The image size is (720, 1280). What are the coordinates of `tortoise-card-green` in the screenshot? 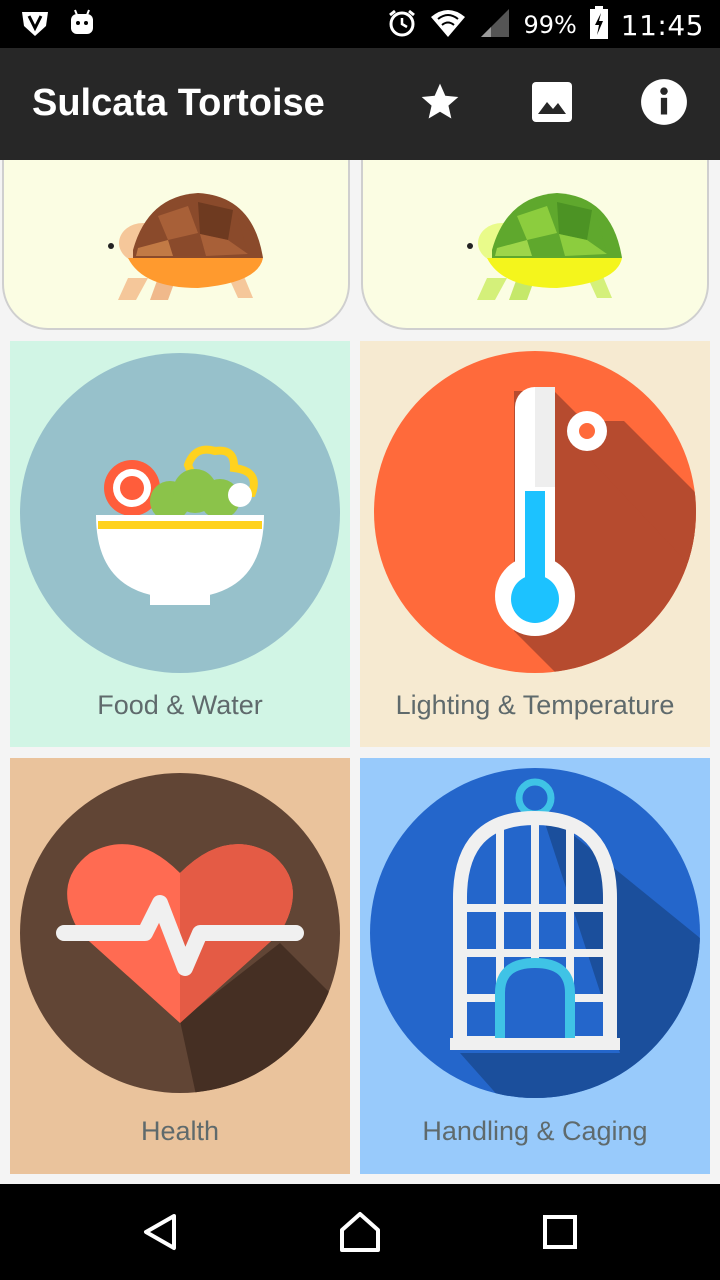 It's located at (535, 245).